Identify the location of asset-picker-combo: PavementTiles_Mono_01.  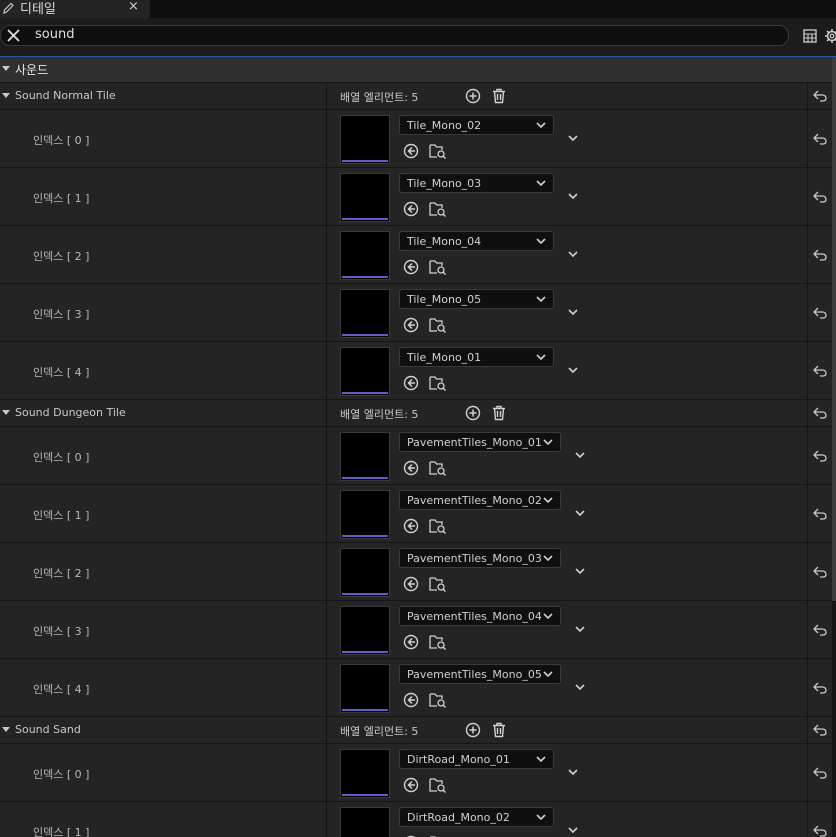
(480, 442).